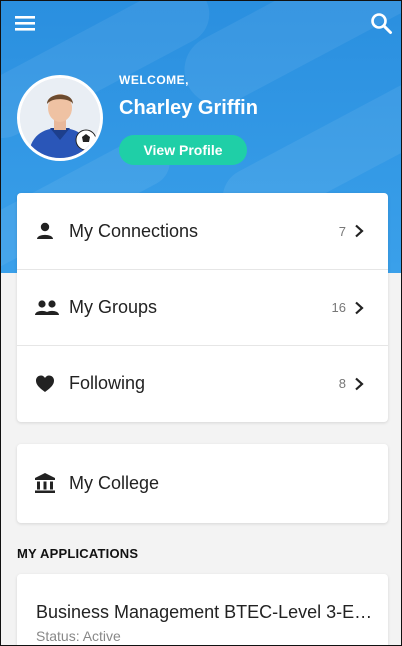 The height and width of the screenshot is (646, 402). I want to click on view-profile-button: View Profile, so click(183, 150).